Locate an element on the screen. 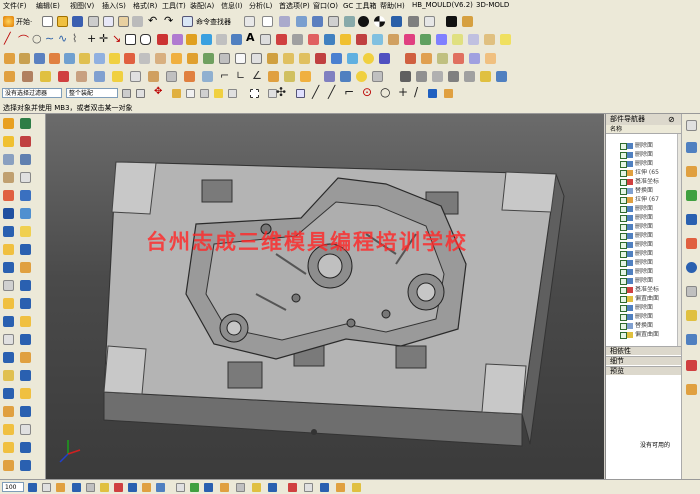 The width and height of the screenshot is (700, 494). select-all-icon is located at coordinates (140, 93).